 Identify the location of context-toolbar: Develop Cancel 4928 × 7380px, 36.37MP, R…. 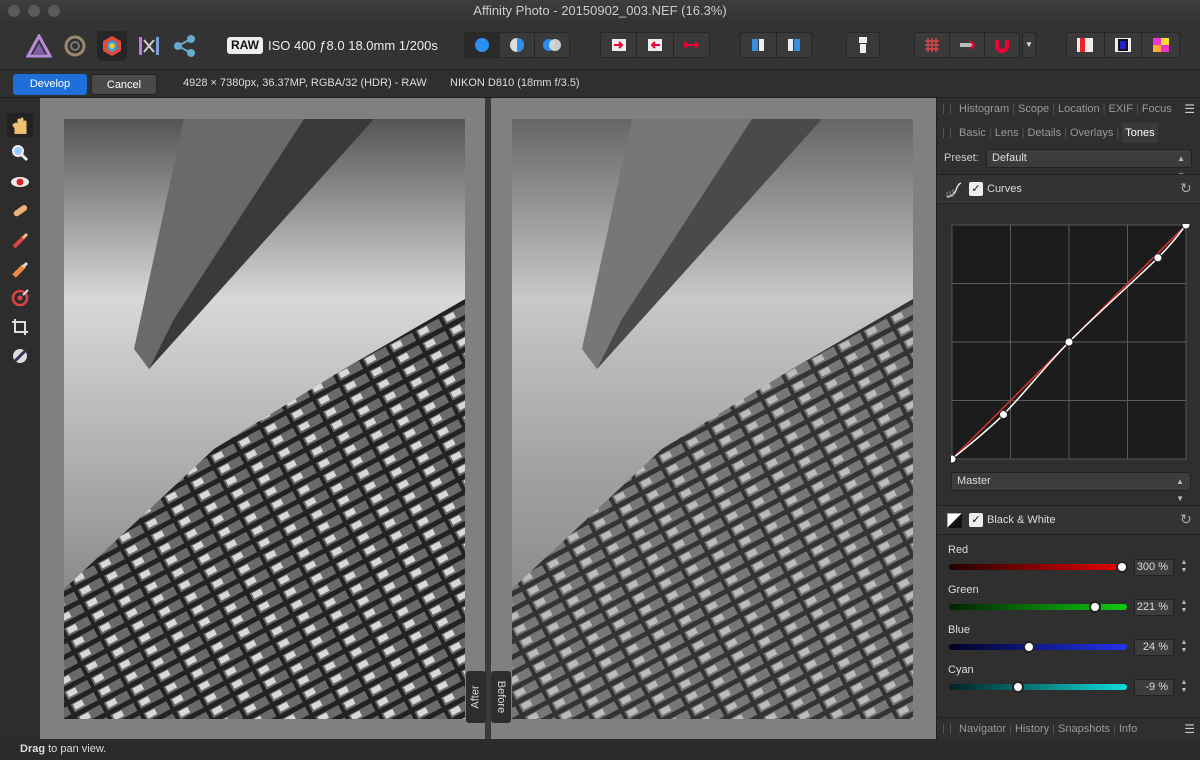
(600, 84).